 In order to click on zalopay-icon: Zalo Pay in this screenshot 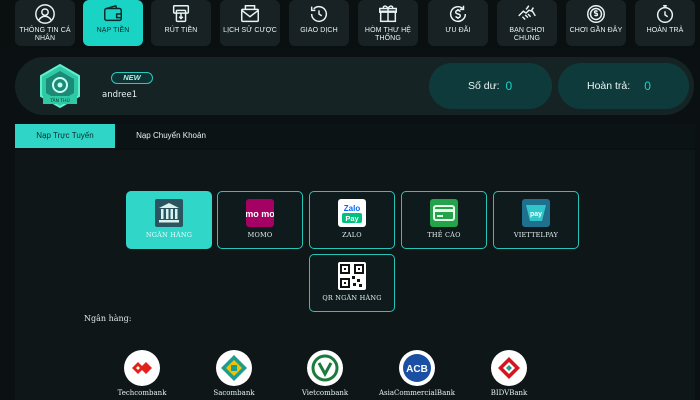, I will do `click(352, 213)`.